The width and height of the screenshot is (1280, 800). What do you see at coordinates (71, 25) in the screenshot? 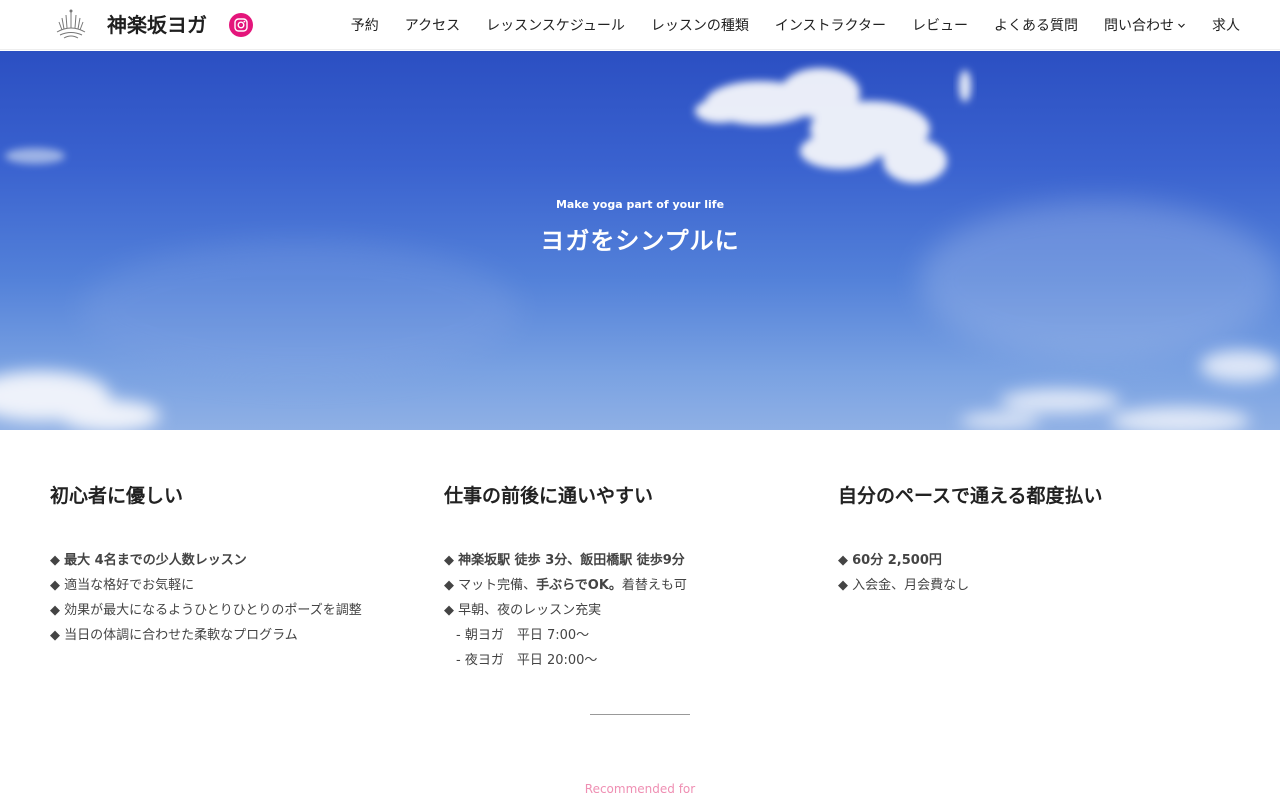
I see `lotus-logo-icon` at bounding box center [71, 25].